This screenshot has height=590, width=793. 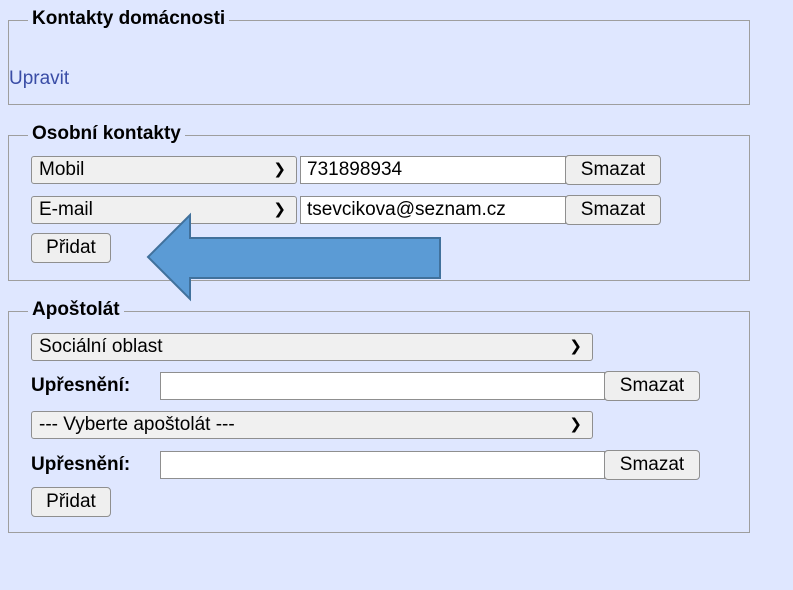 What do you see at coordinates (312, 425) in the screenshot?
I see `apostolate-select-2: --- Vyberte apoštolát --- ❯` at bounding box center [312, 425].